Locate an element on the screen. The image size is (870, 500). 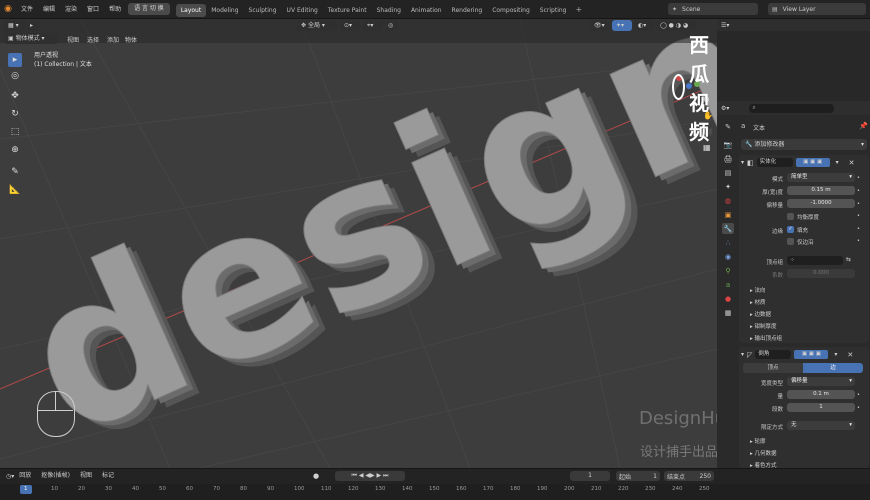
limit-method-dropdown: 无 ▾ is located at coordinates (821, 425).